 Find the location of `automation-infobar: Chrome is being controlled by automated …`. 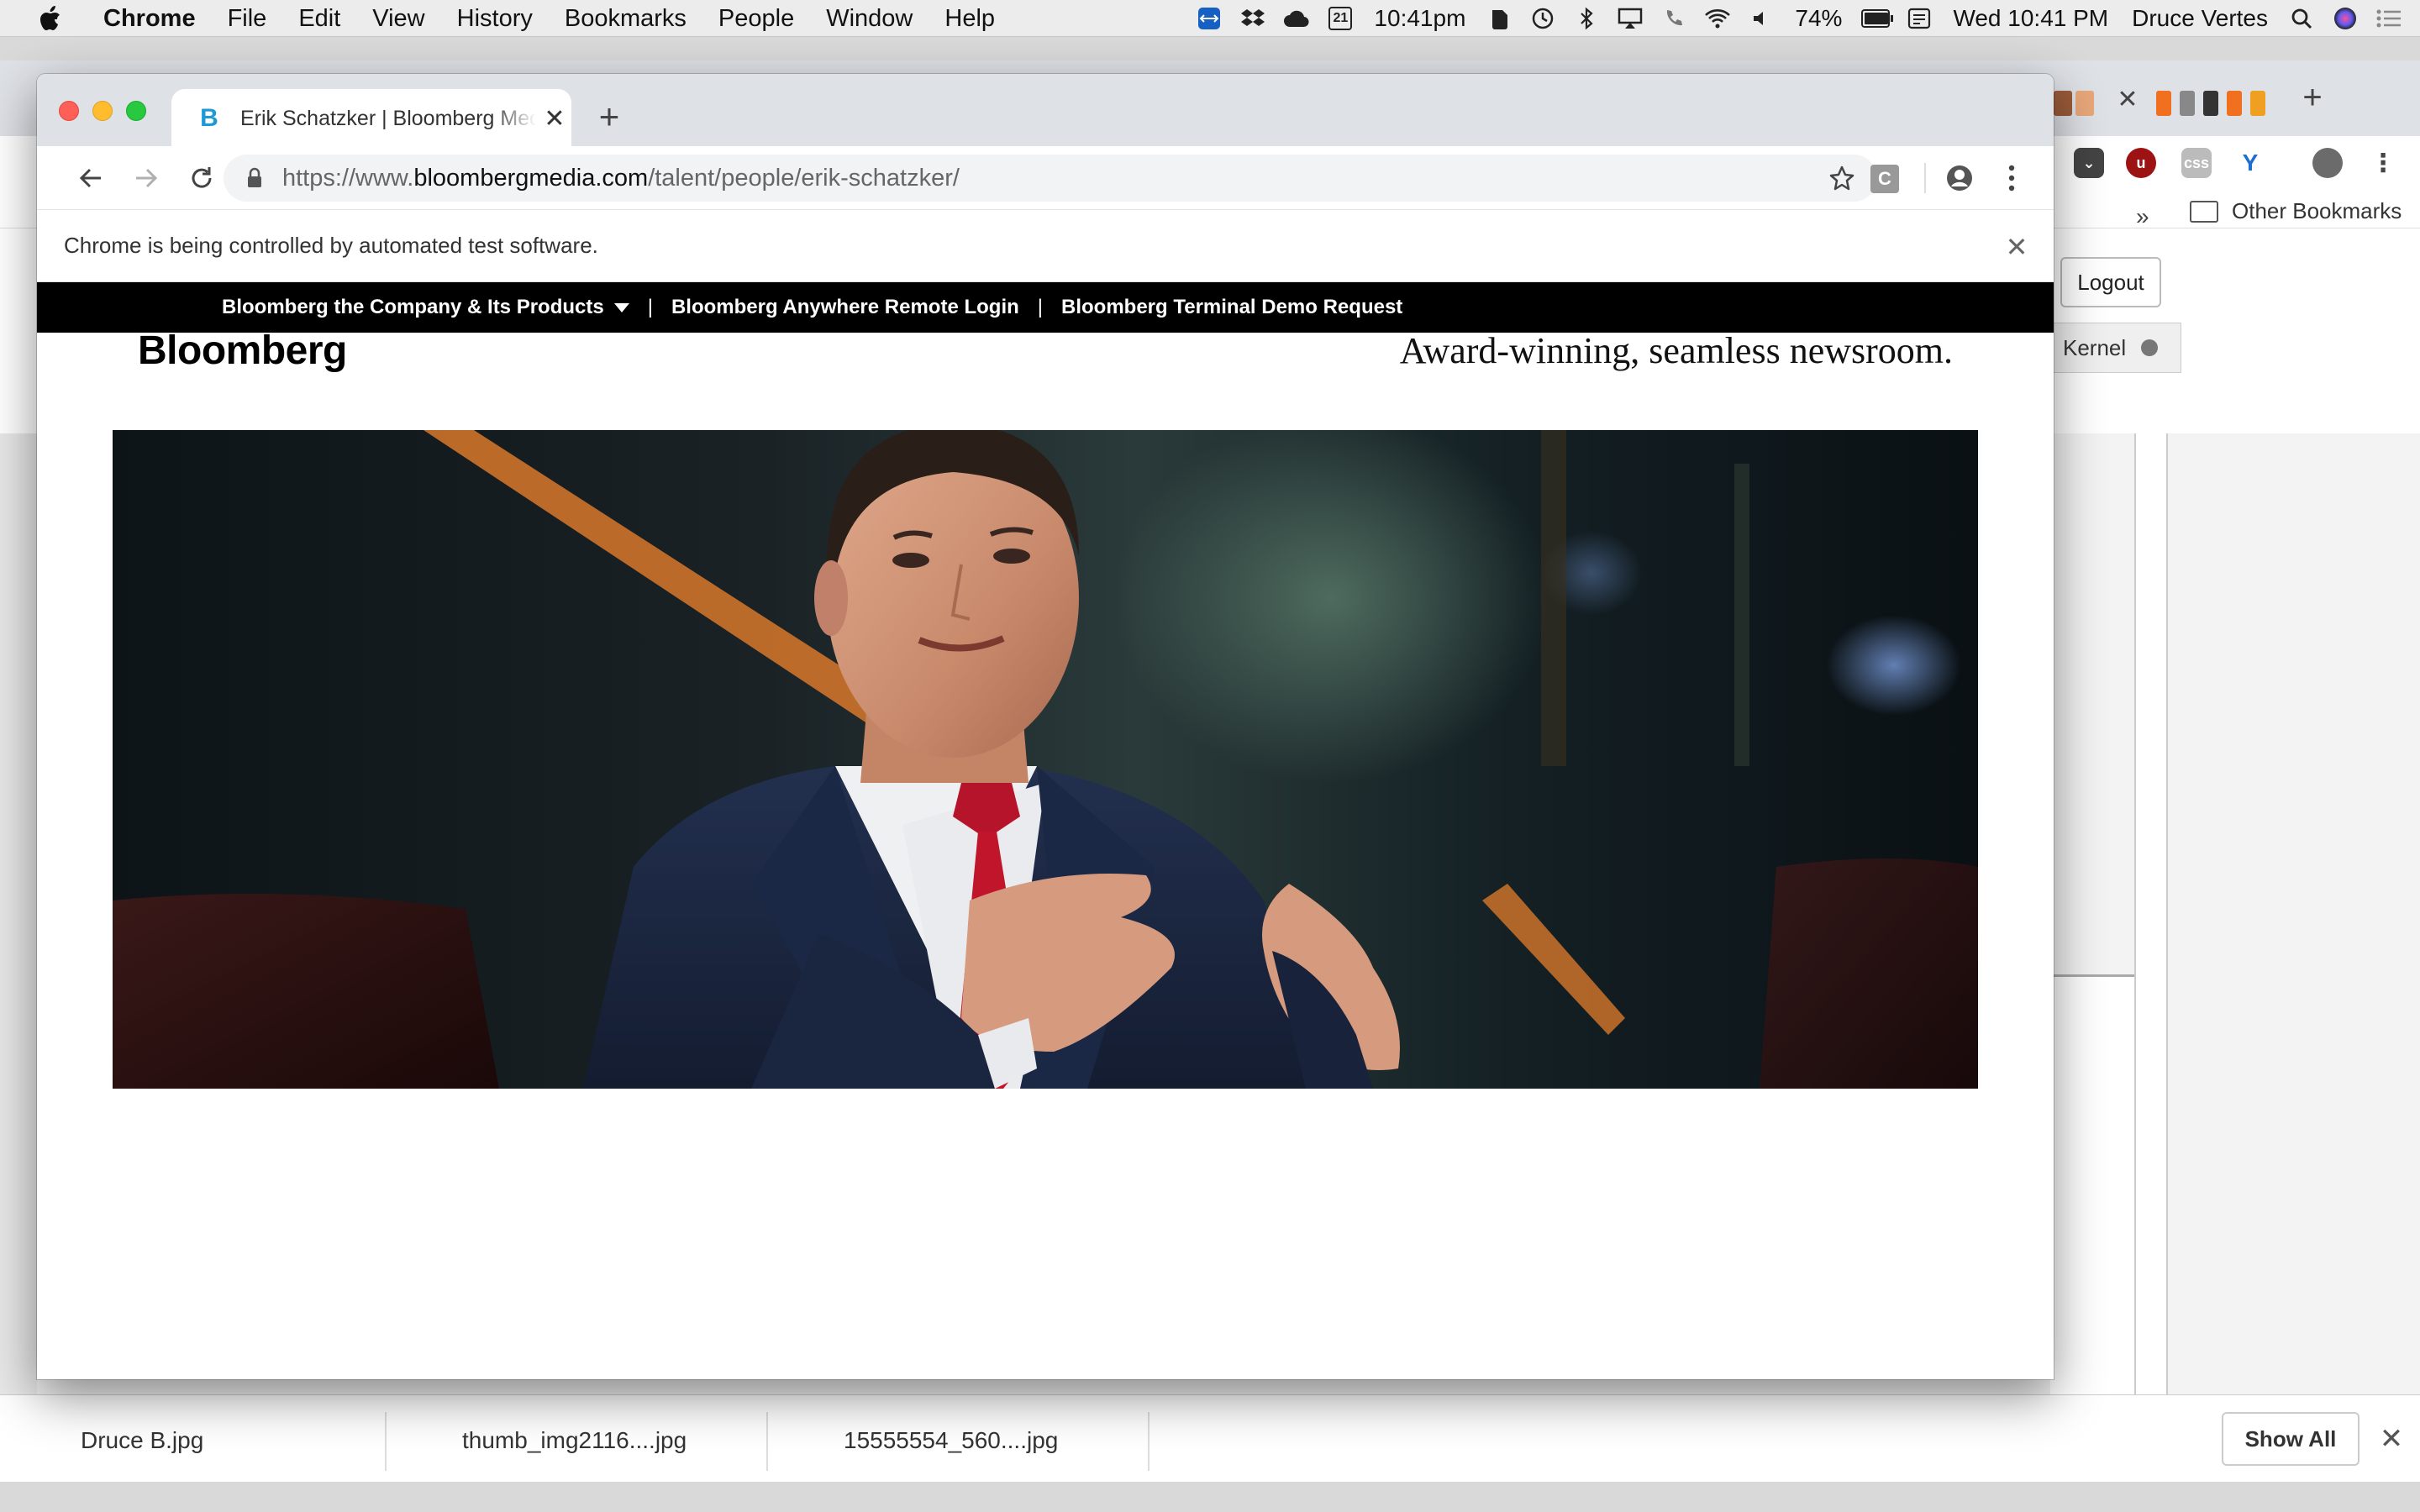

automation-infobar: Chrome is being controlled by automated … is located at coordinates (1045, 246).